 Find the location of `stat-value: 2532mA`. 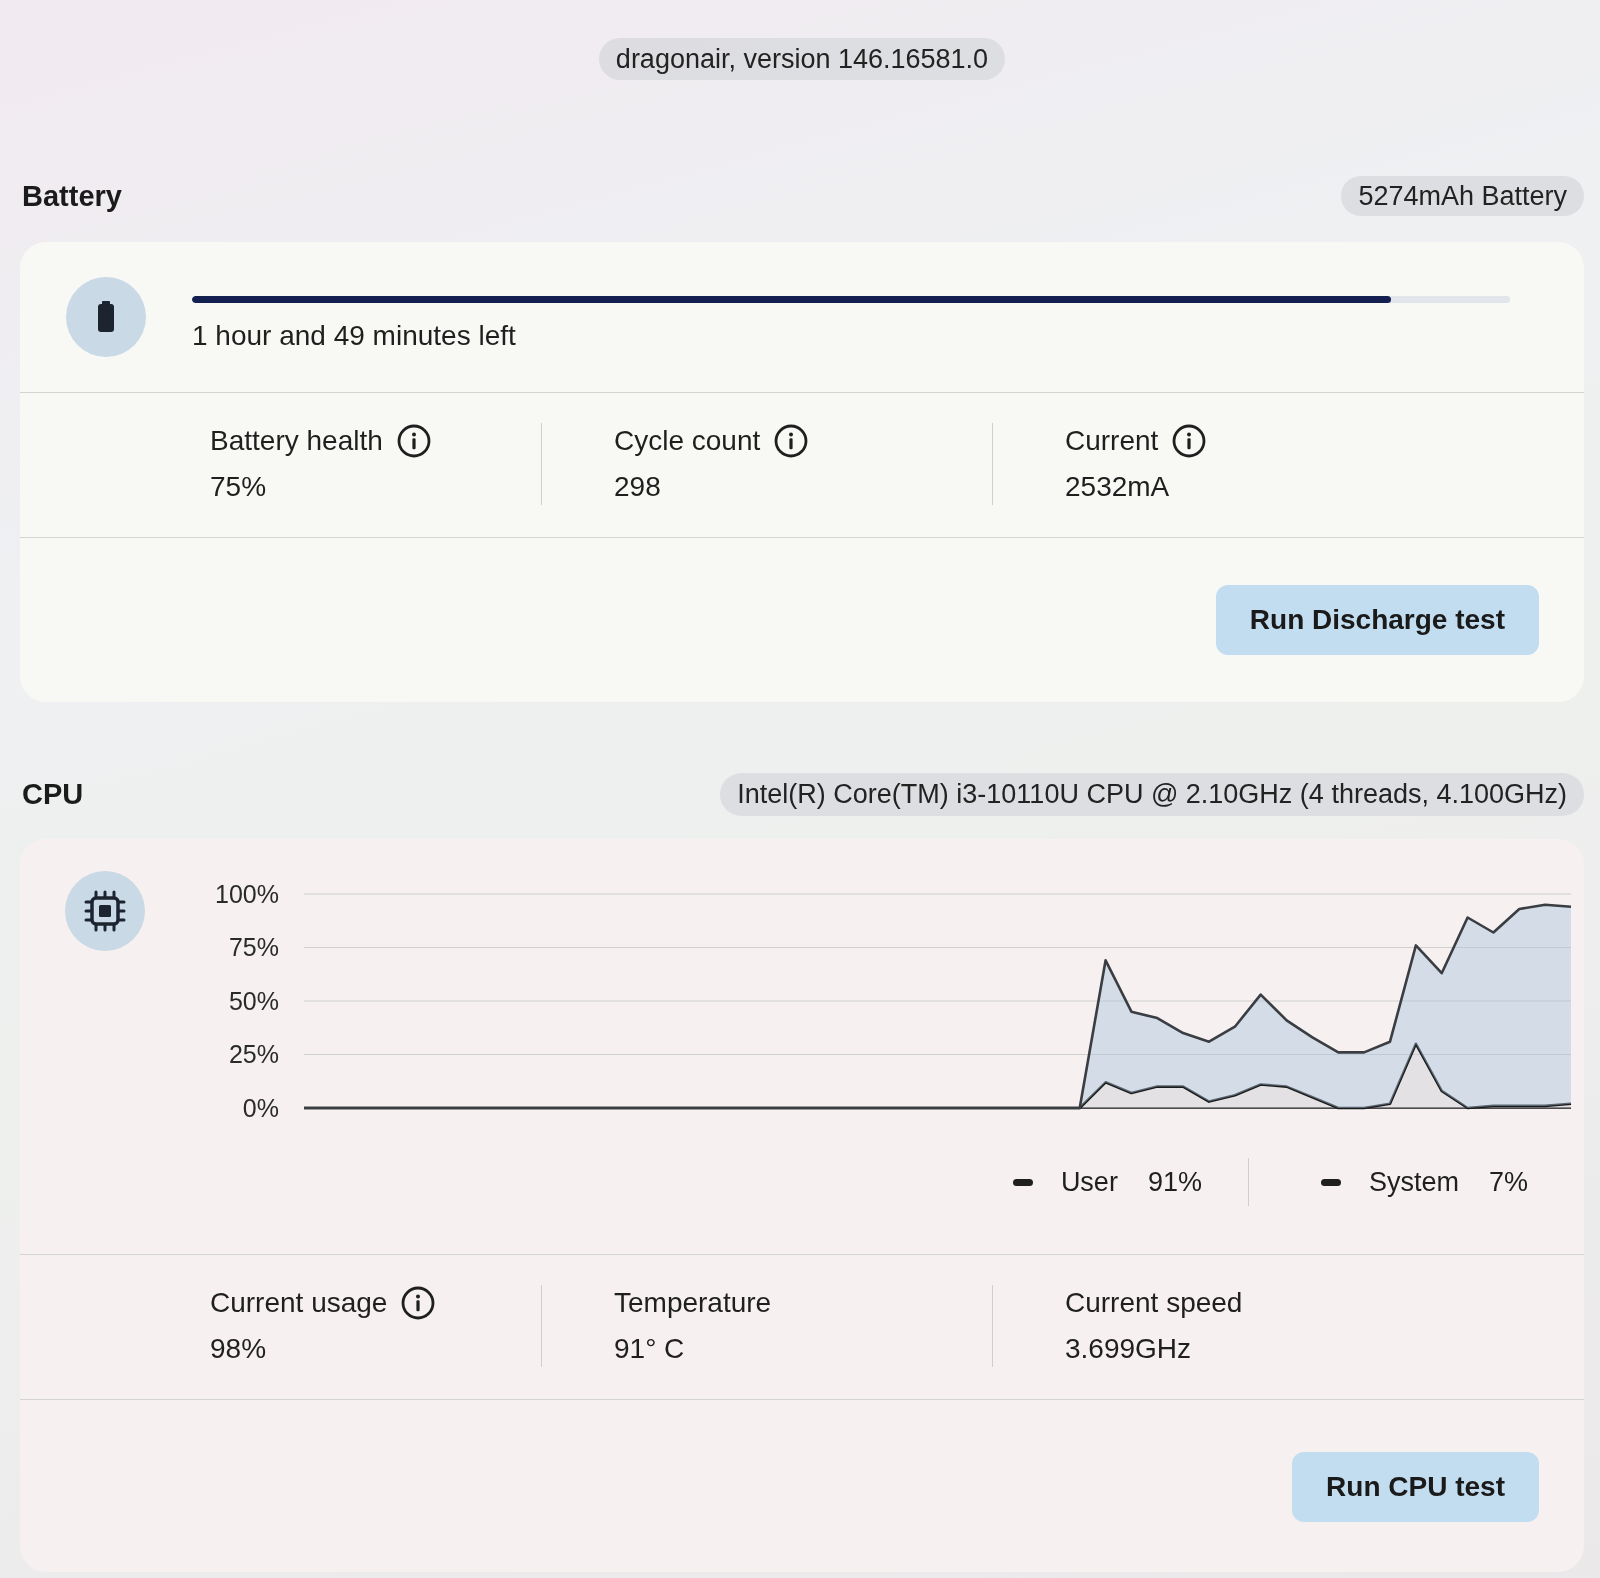

stat-value: 2532mA is located at coordinates (1117, 487).